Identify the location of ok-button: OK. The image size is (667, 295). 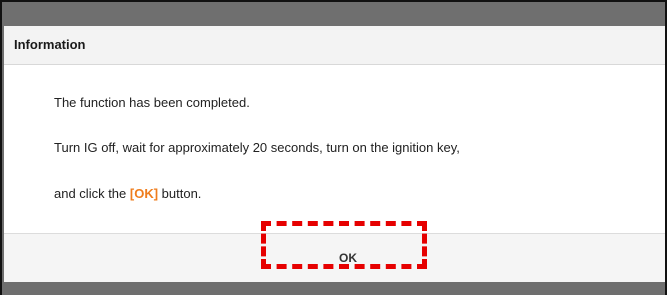
(348, 258).